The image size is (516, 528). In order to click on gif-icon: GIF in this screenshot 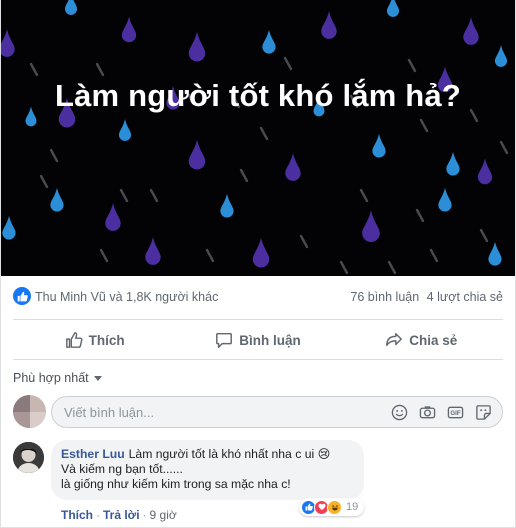, I will do `click(455, 412)`.